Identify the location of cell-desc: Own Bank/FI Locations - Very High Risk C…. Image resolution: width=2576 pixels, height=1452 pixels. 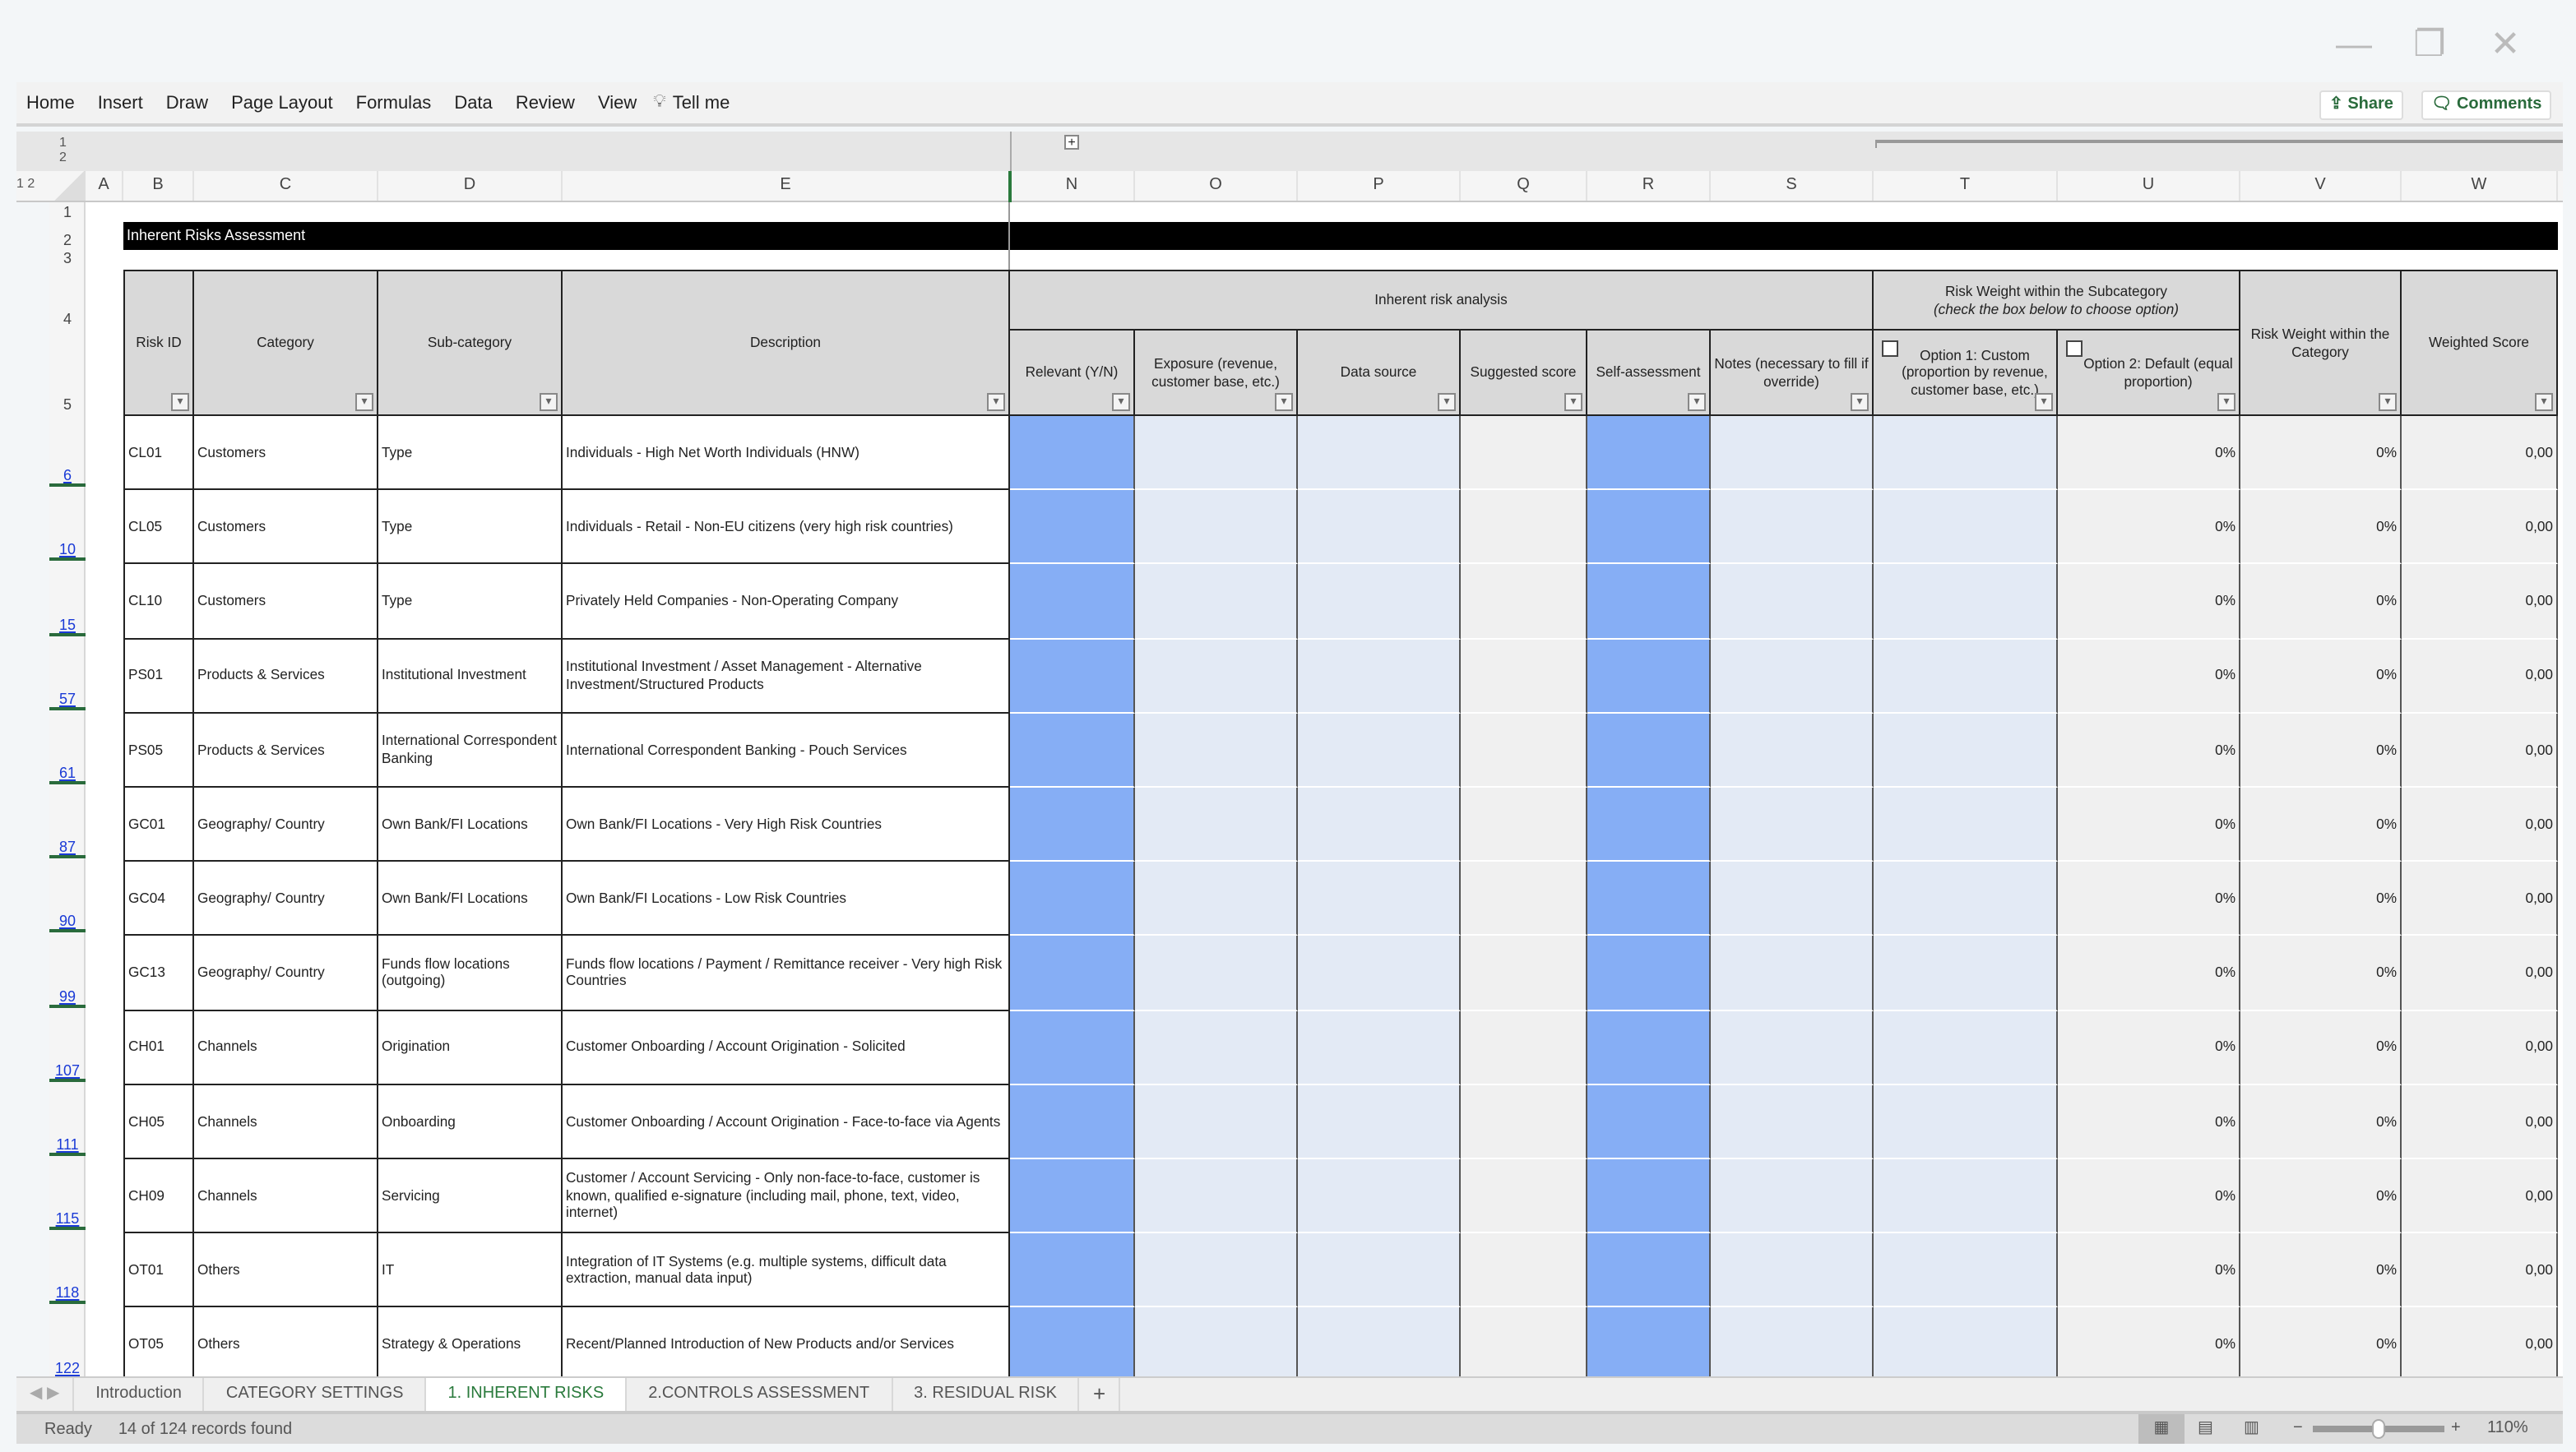
(787, 825).